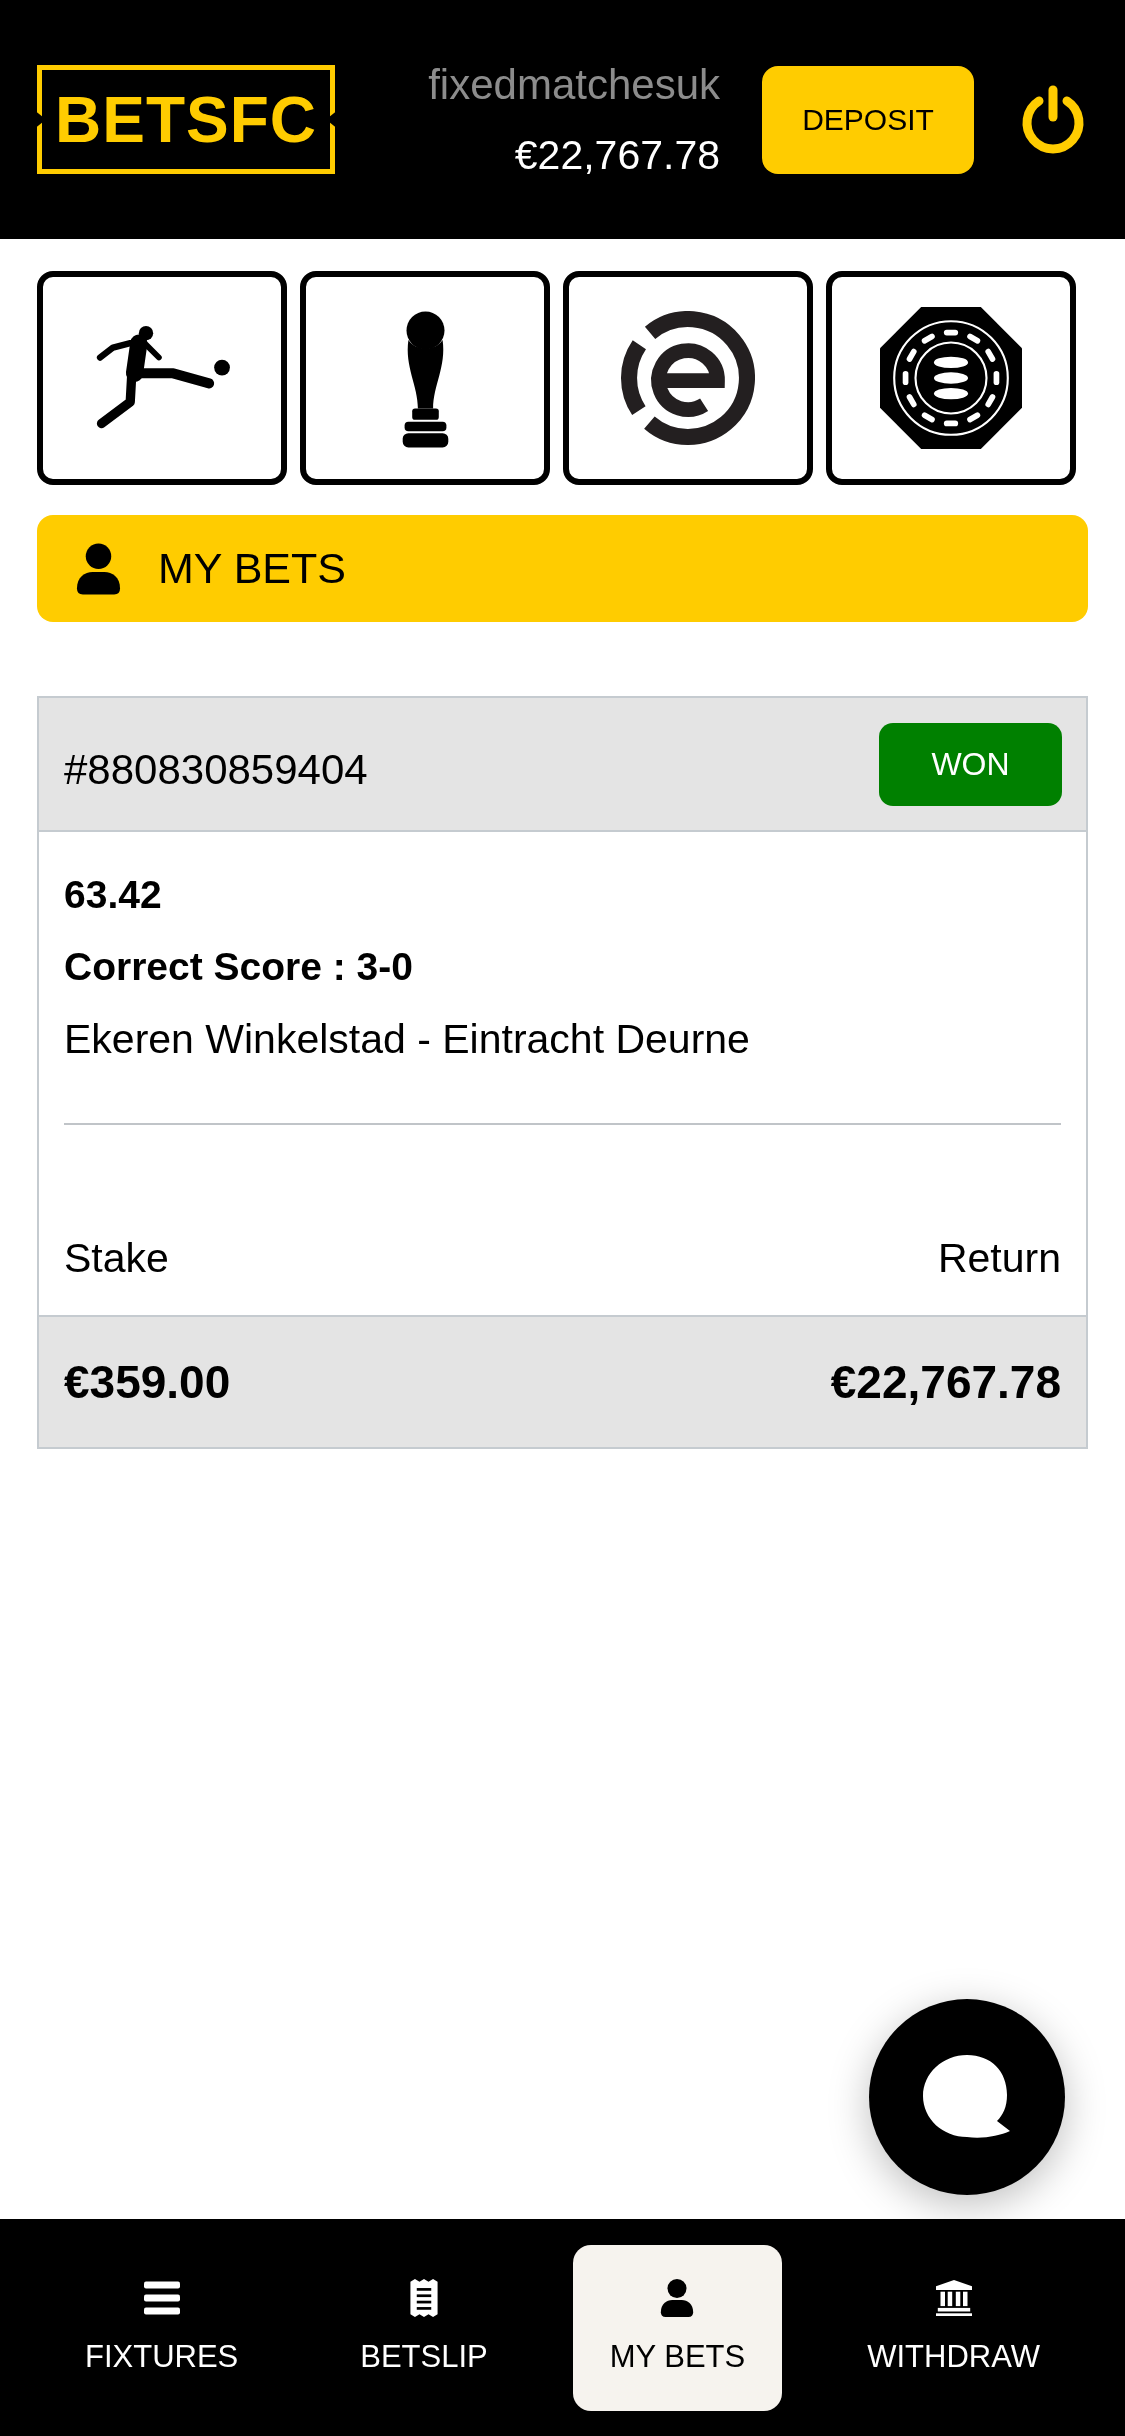 This screenshot has height=2436, width=1125. I want to click on return-amount: €22,767.78, so click(945, 1382).